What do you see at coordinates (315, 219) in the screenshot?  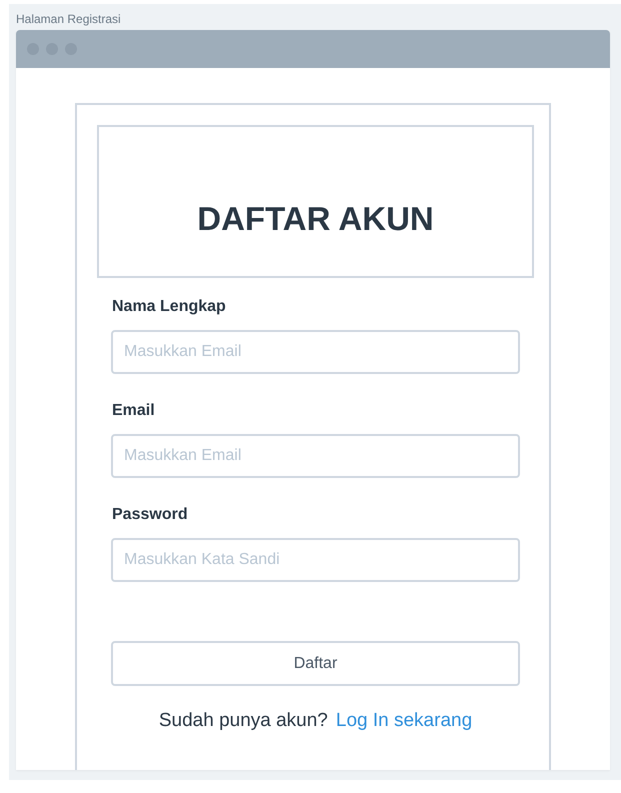 I see `form-heading: DAFTAR AKUN` at bounding box center [315, 219].